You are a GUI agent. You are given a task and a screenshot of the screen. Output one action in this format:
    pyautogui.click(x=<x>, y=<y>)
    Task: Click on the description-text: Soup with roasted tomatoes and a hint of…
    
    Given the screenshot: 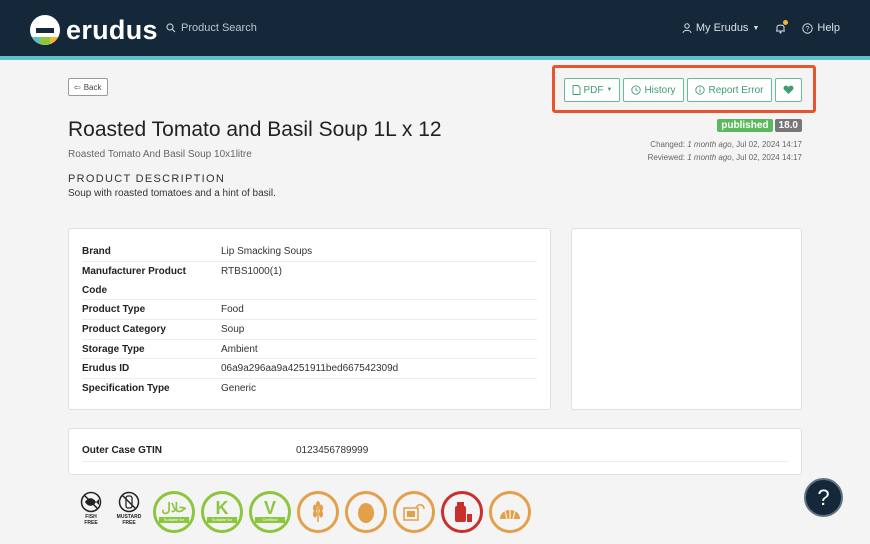 What is the action you would take?
    pyautogui.click(x=172, y=193)
    